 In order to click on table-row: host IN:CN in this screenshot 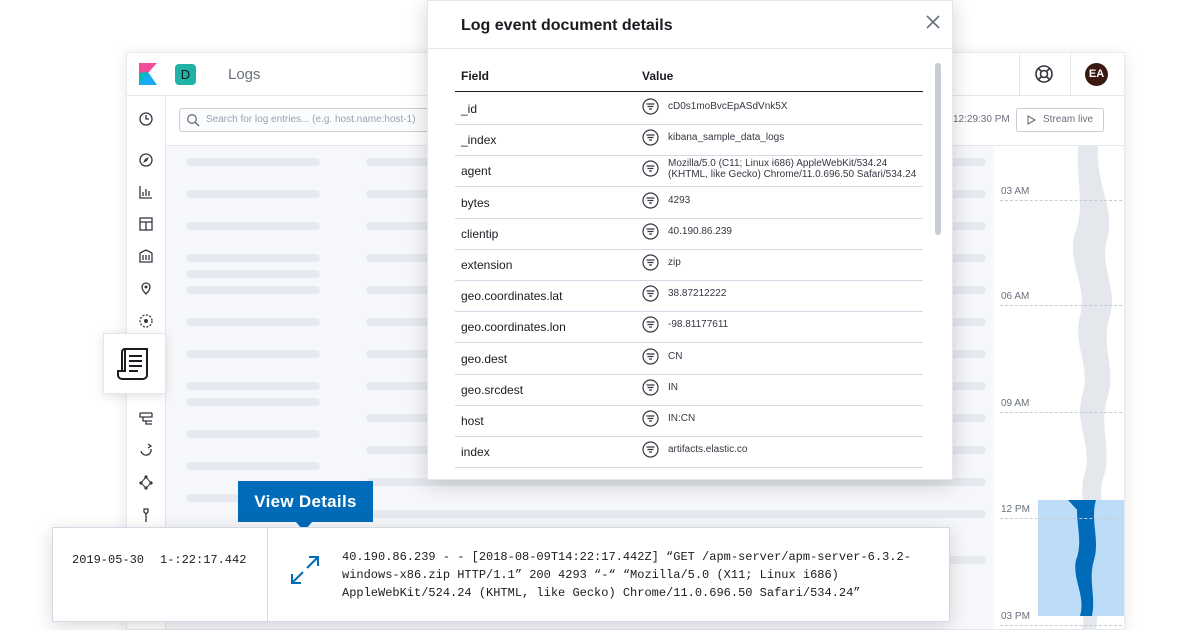, I will do `click(689, 421)`.